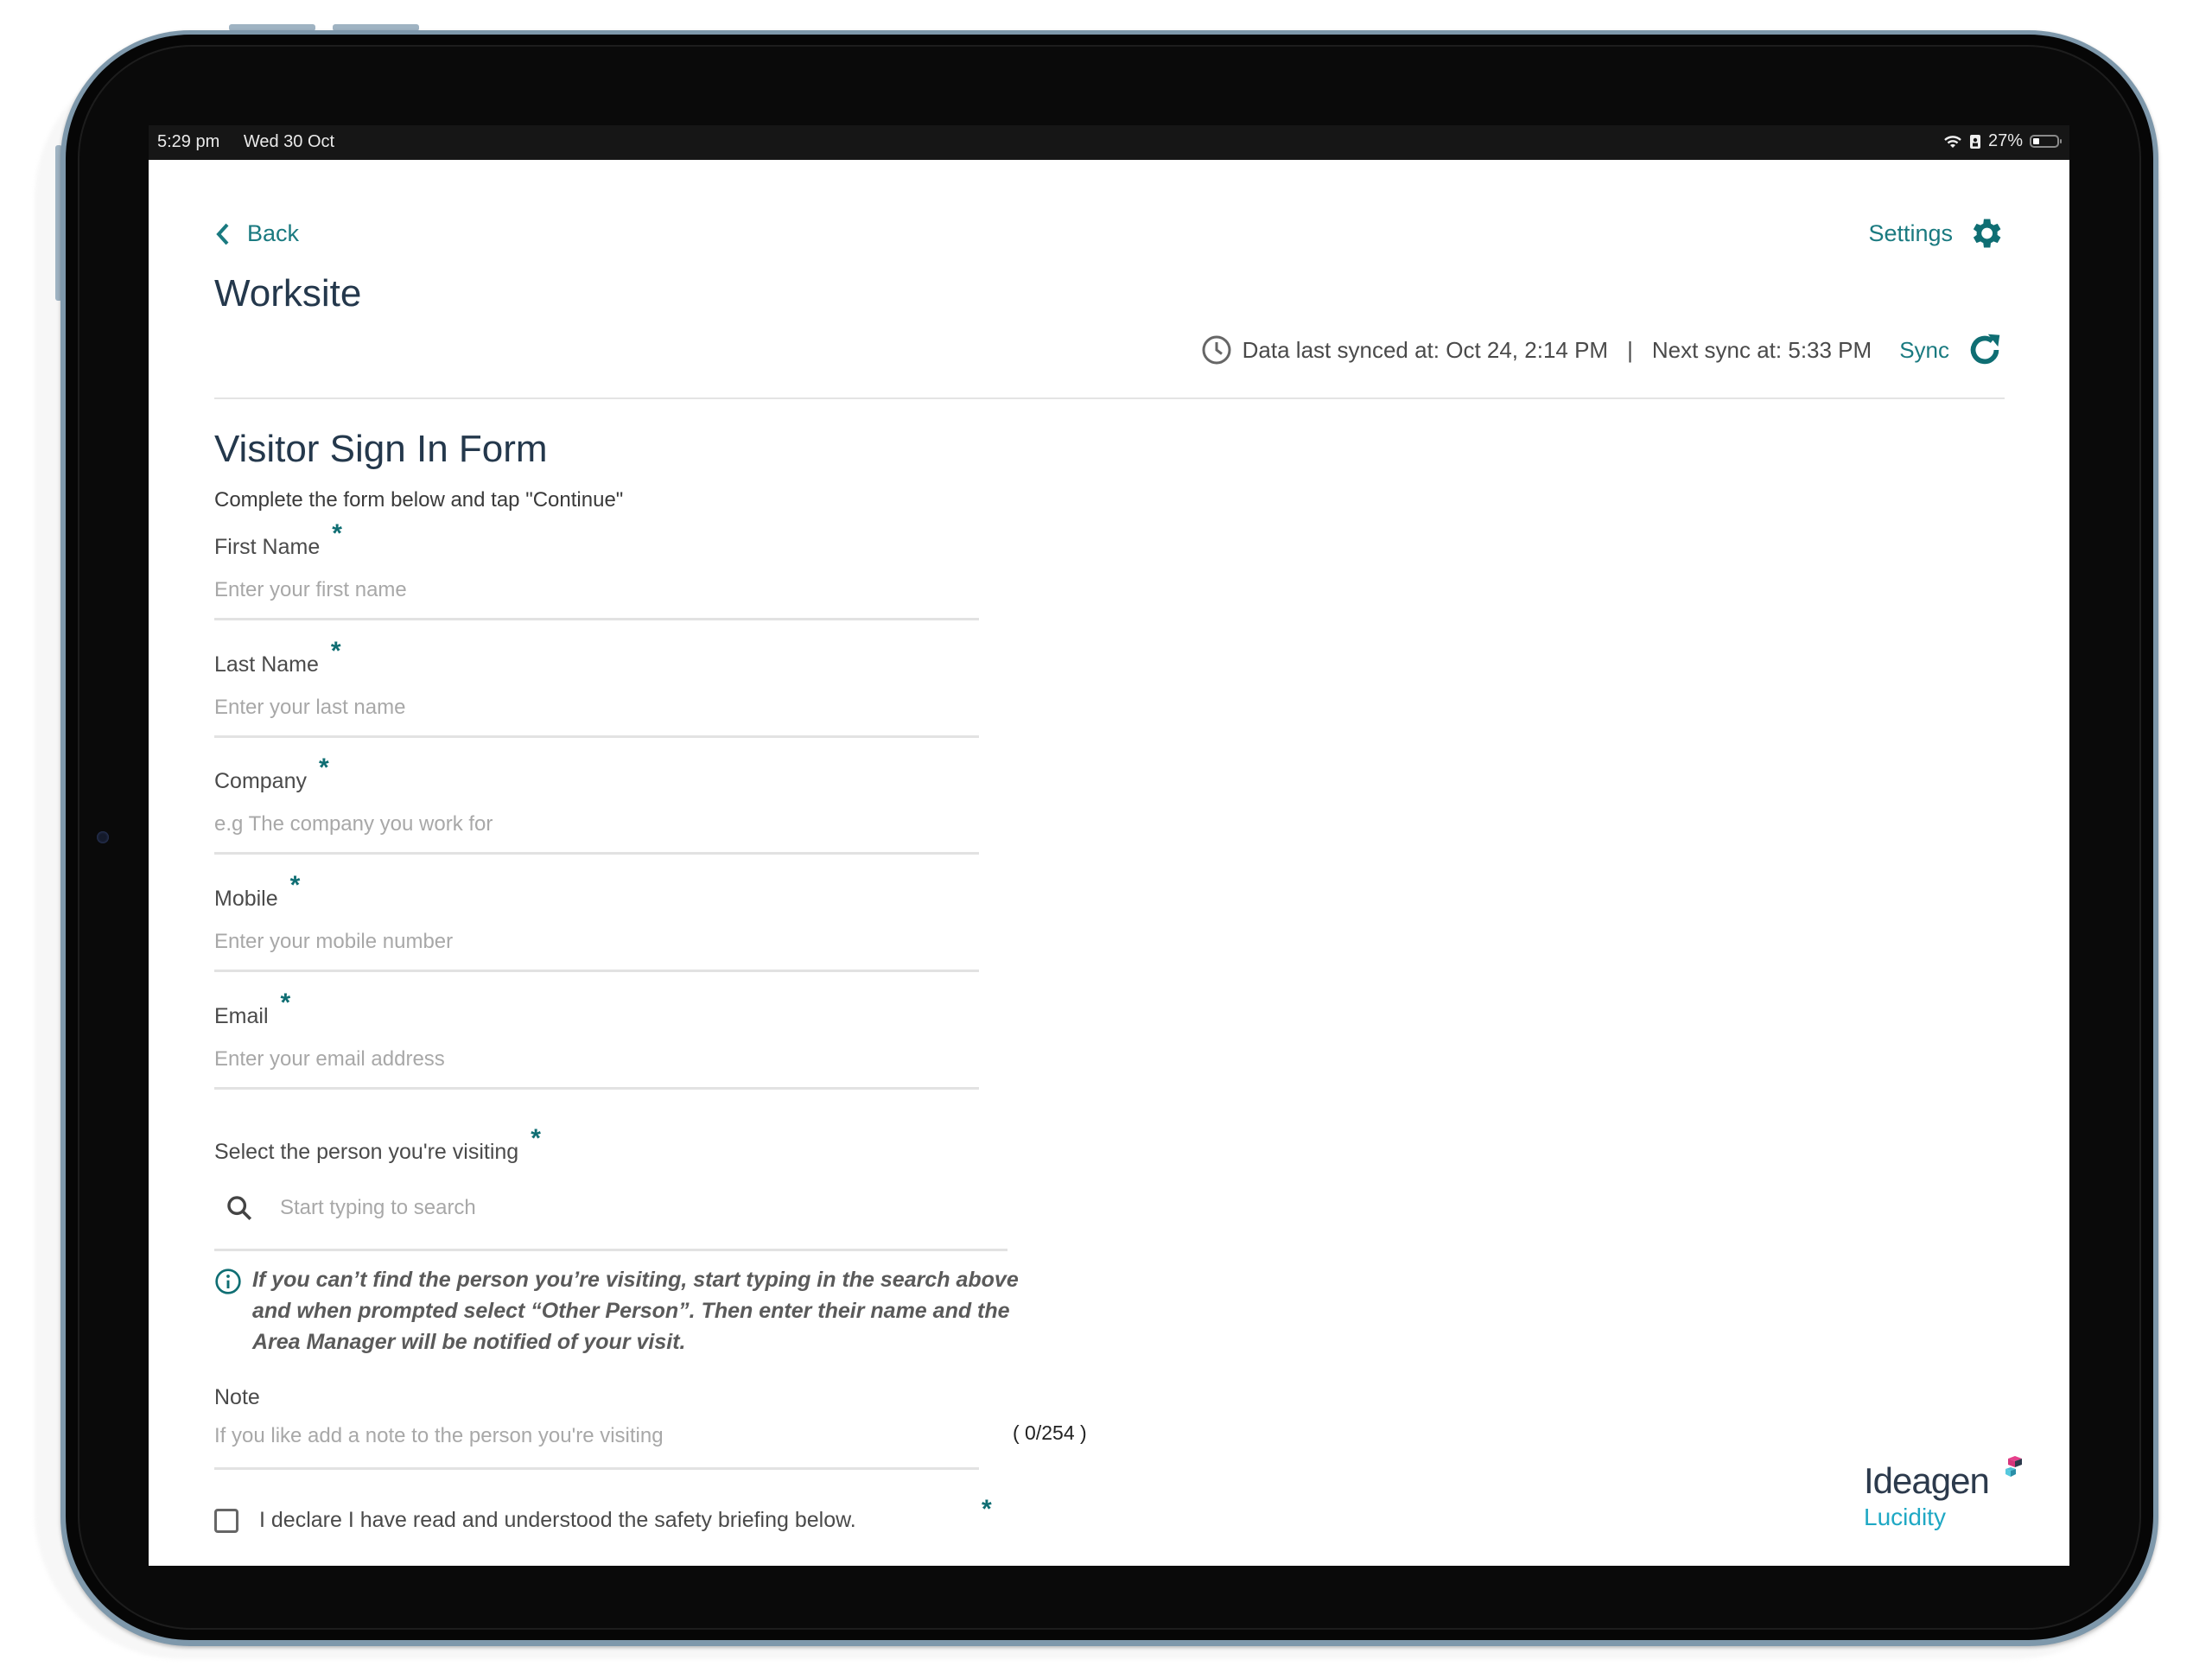 The height and width of the screenshot is (1666, 2212). Describe the element at coordinates (1924, 350) in the screenshot. I see `sync-label: Sync` at that location.